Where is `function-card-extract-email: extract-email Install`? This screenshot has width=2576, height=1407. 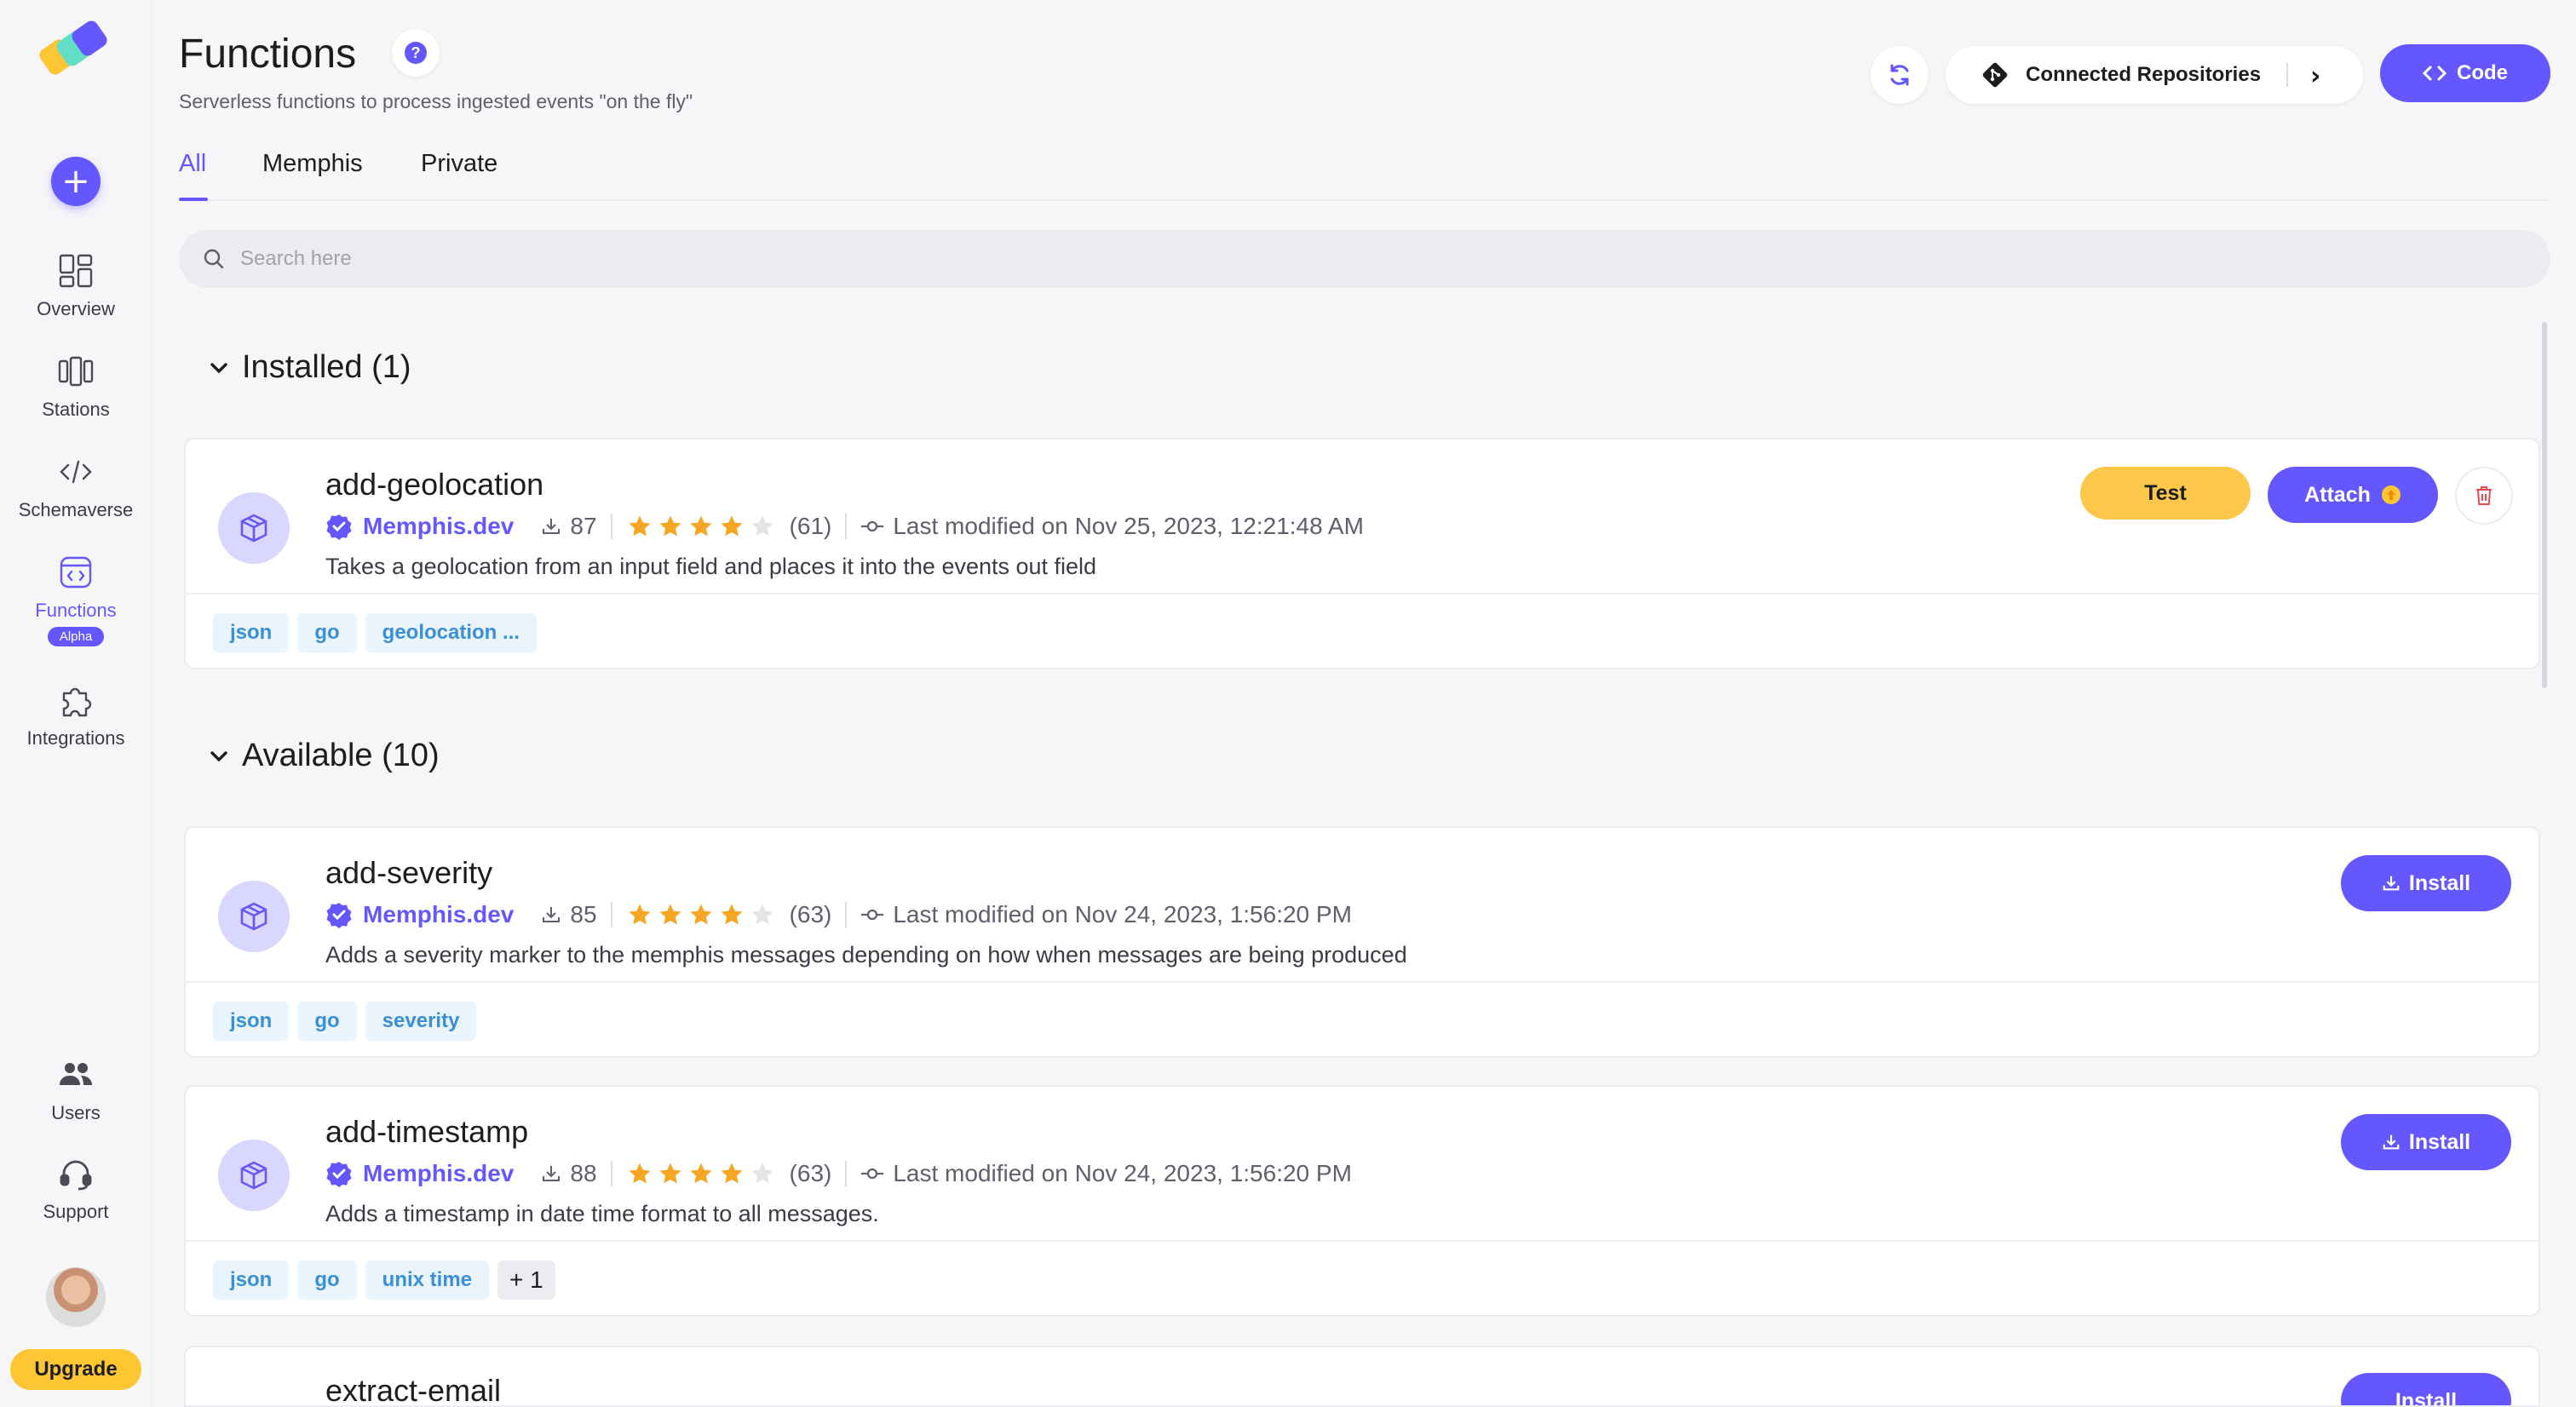
function-card-extract-email: extract-email Install is located at coordinates (1362, 1376).